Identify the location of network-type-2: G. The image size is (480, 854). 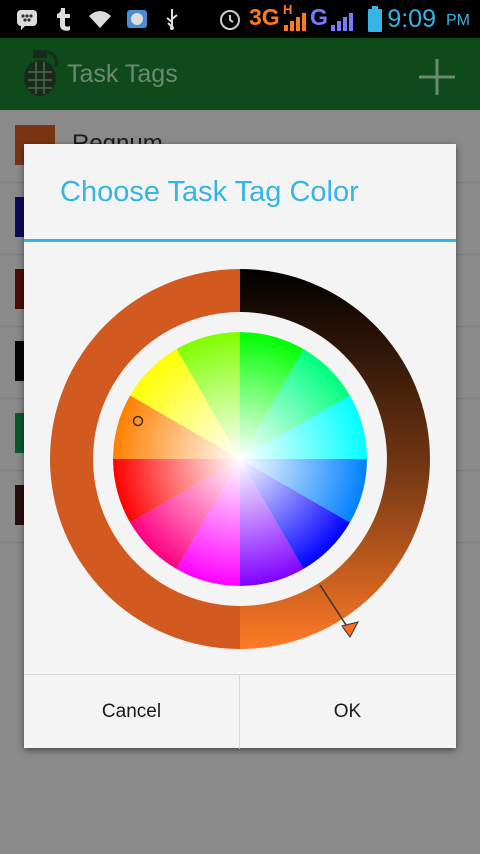
(319, 17).